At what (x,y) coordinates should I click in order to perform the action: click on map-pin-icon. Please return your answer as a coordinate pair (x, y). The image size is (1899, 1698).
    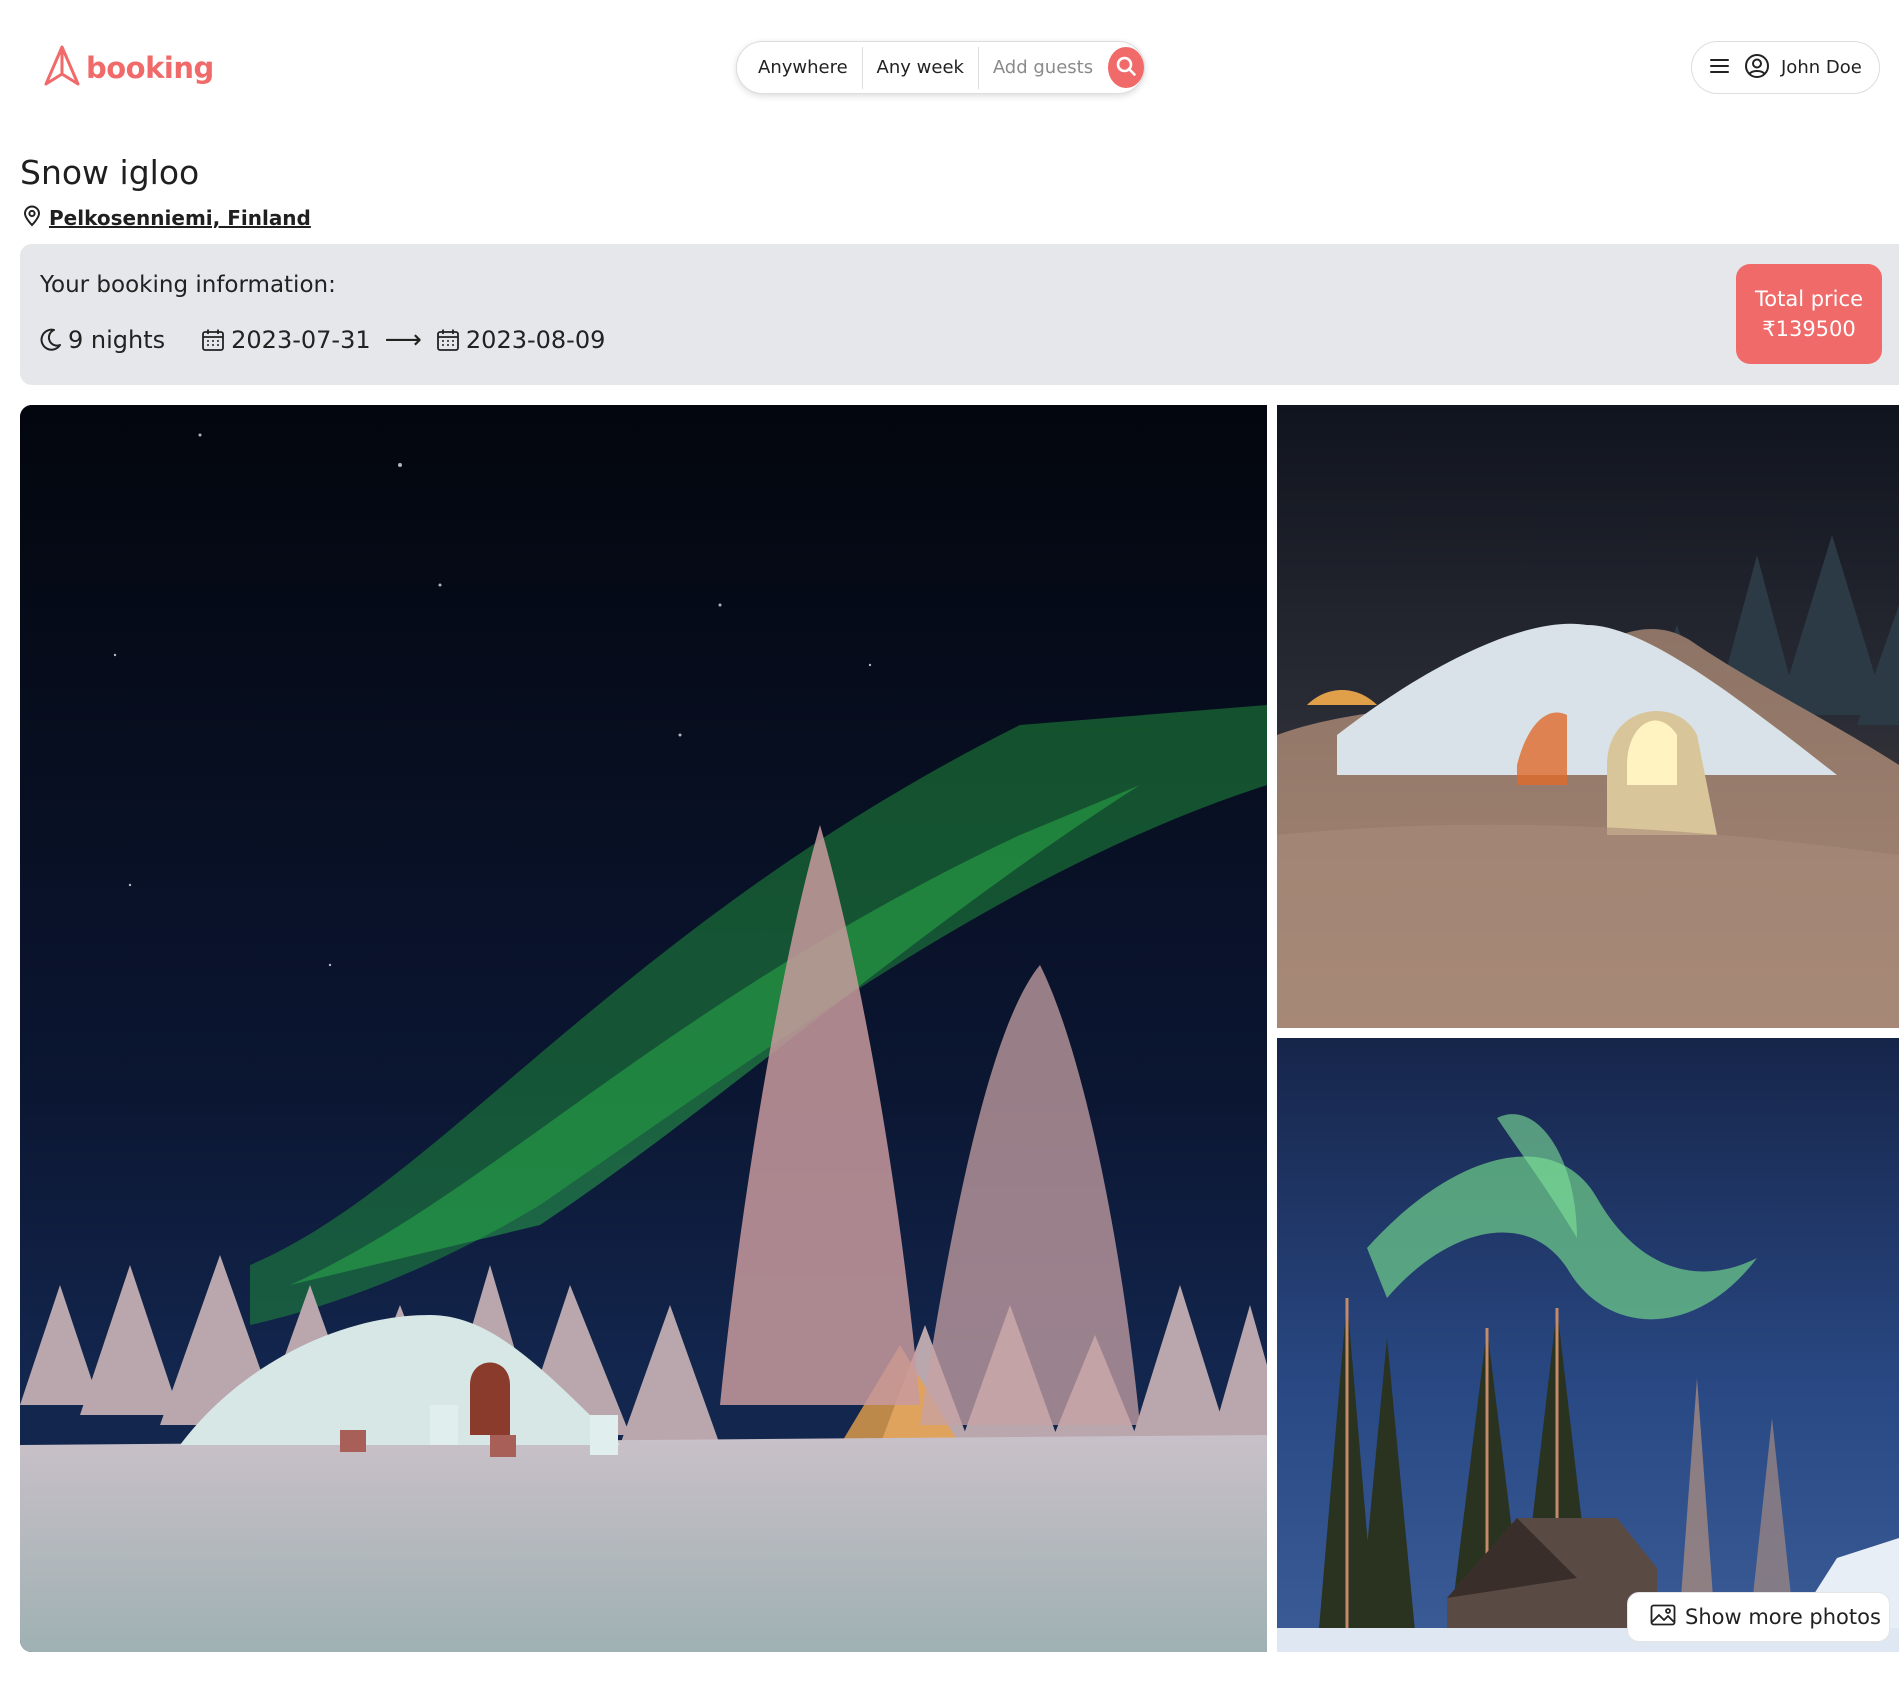
    Looking at the image, I should click on (32, 218).